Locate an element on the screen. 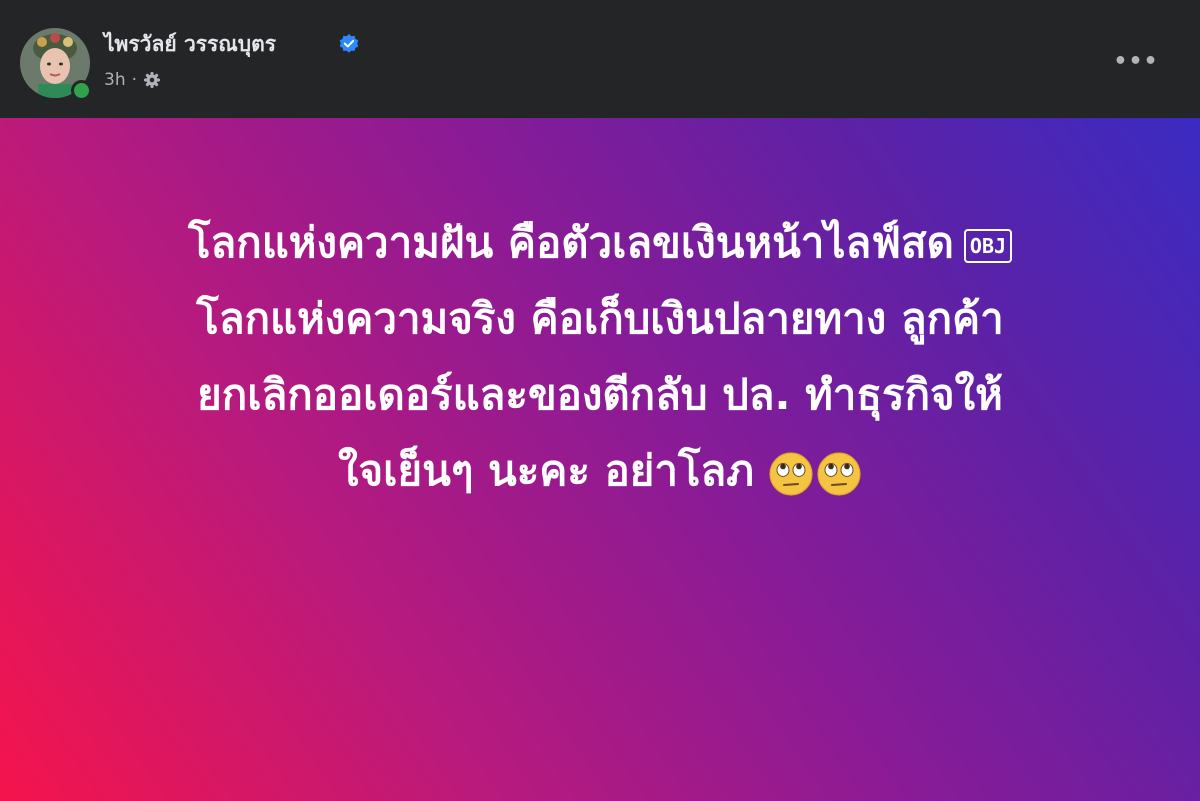 This screenshot has width=1200, height=801. gear-icon is located at coordinates (152, 80).